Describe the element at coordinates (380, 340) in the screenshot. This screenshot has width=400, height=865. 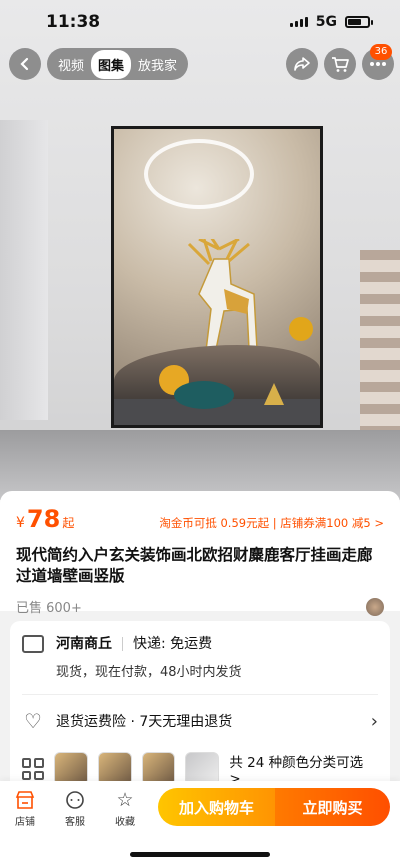
I see `room-stairs` at that location.